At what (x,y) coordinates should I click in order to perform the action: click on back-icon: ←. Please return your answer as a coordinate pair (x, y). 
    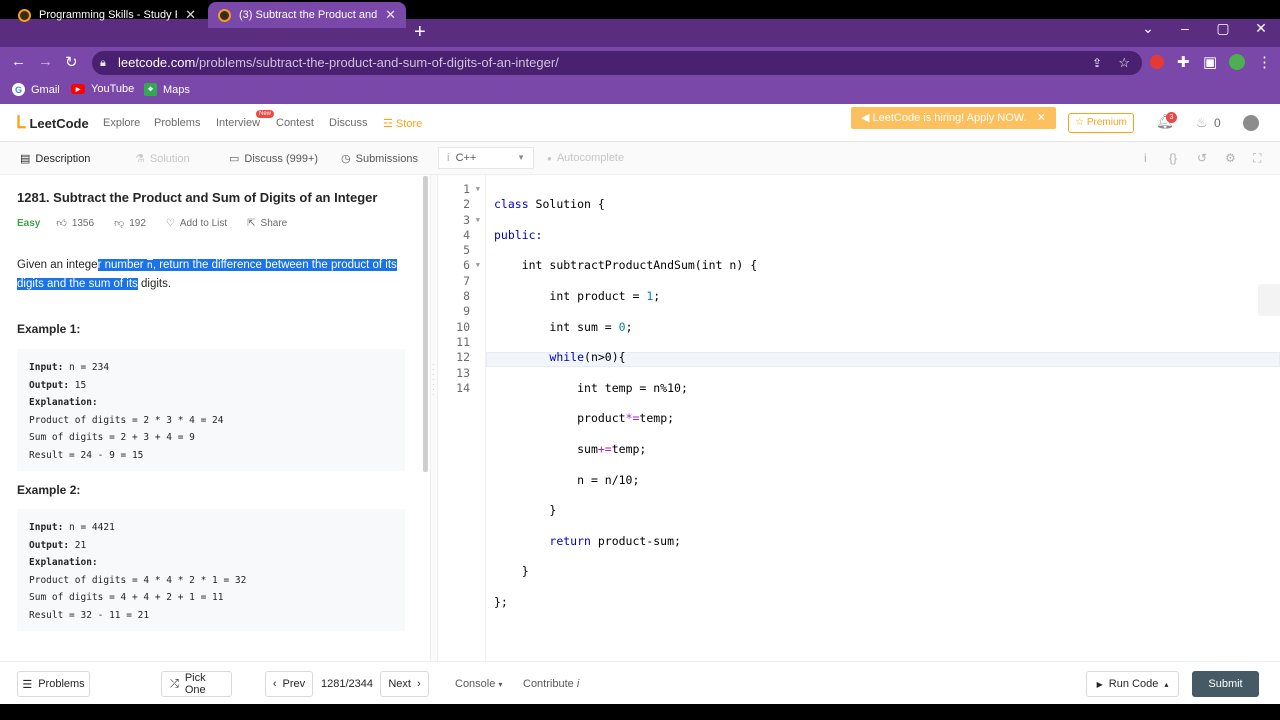
    Looking at the image, I should click on (18, 61).